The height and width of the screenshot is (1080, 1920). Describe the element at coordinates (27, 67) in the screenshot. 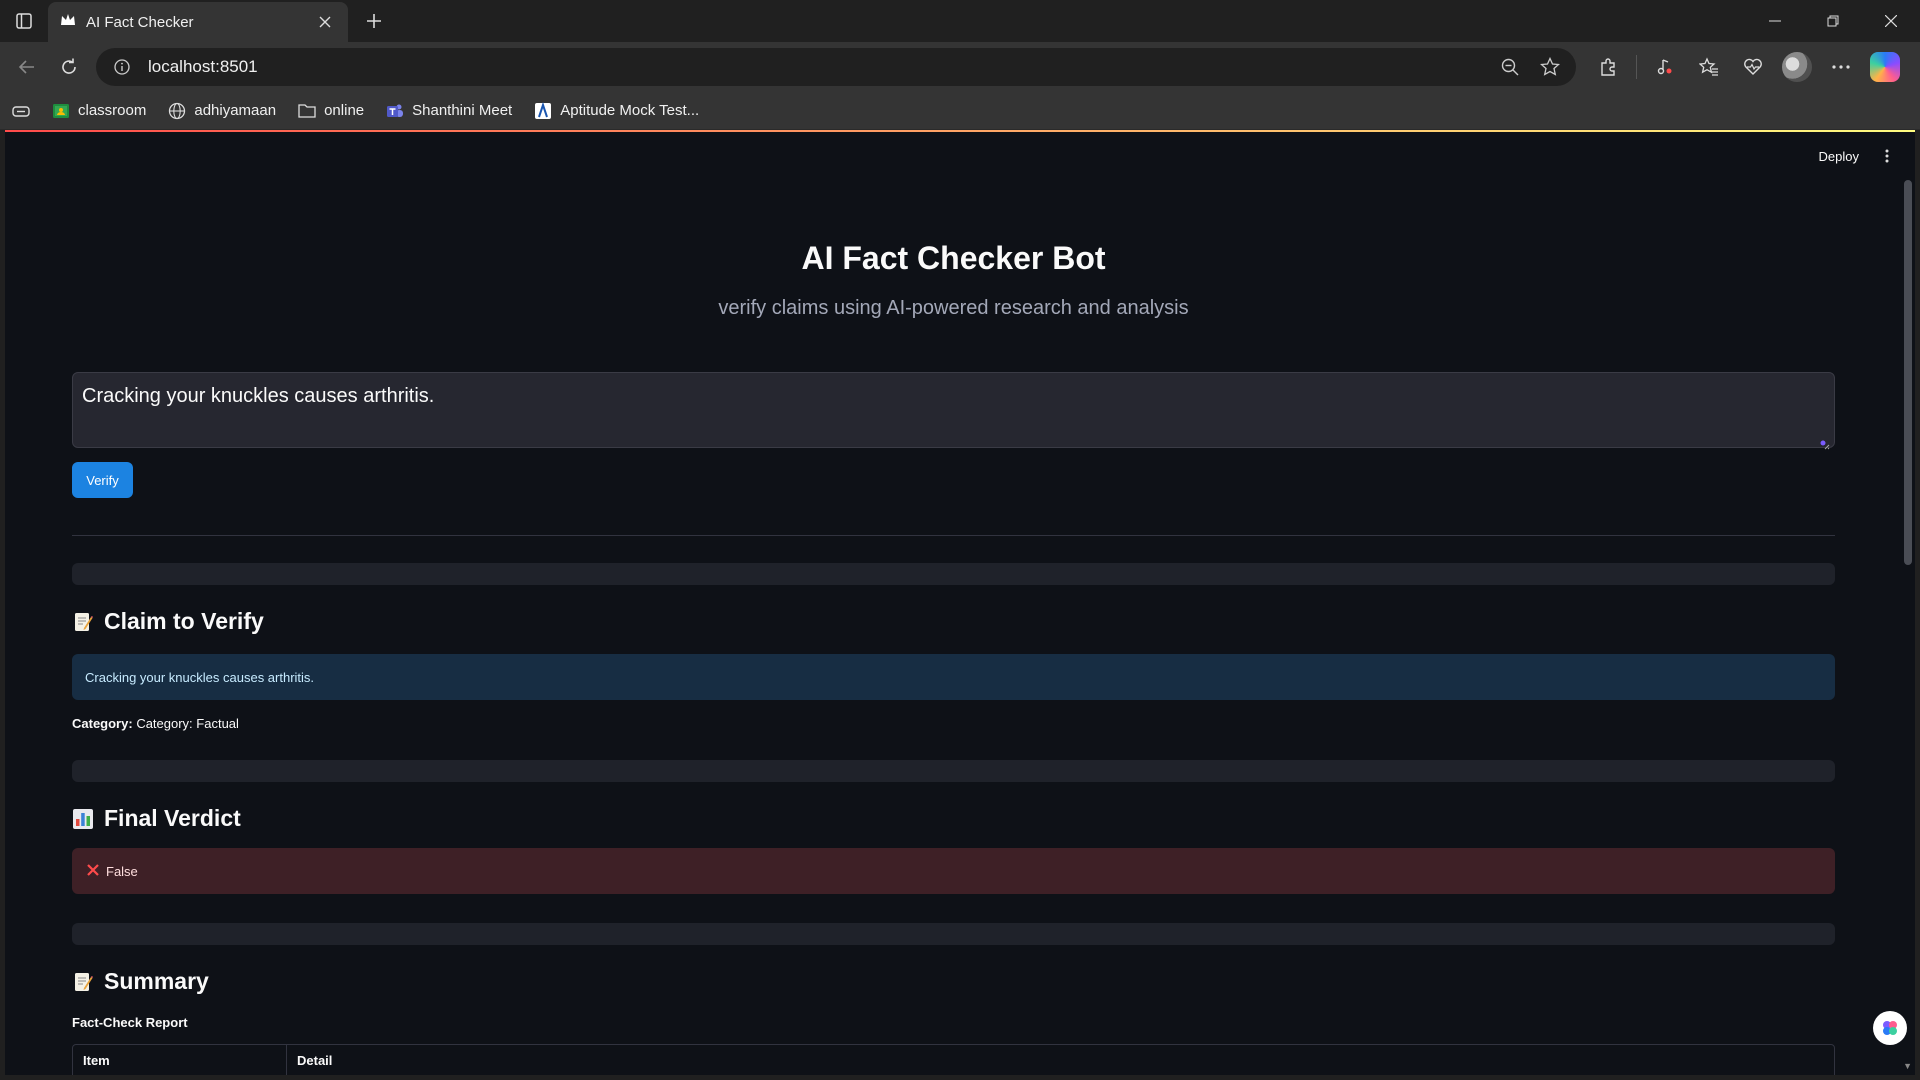

I see `back-icon` at that location.